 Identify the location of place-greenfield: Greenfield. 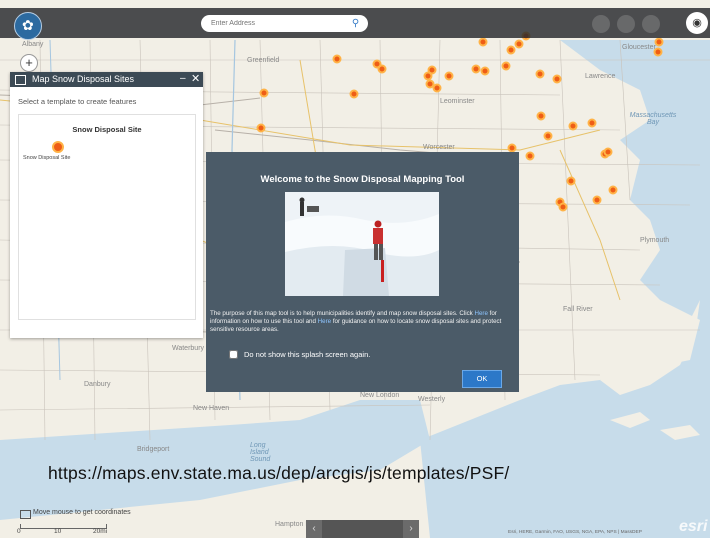
(263, 60).